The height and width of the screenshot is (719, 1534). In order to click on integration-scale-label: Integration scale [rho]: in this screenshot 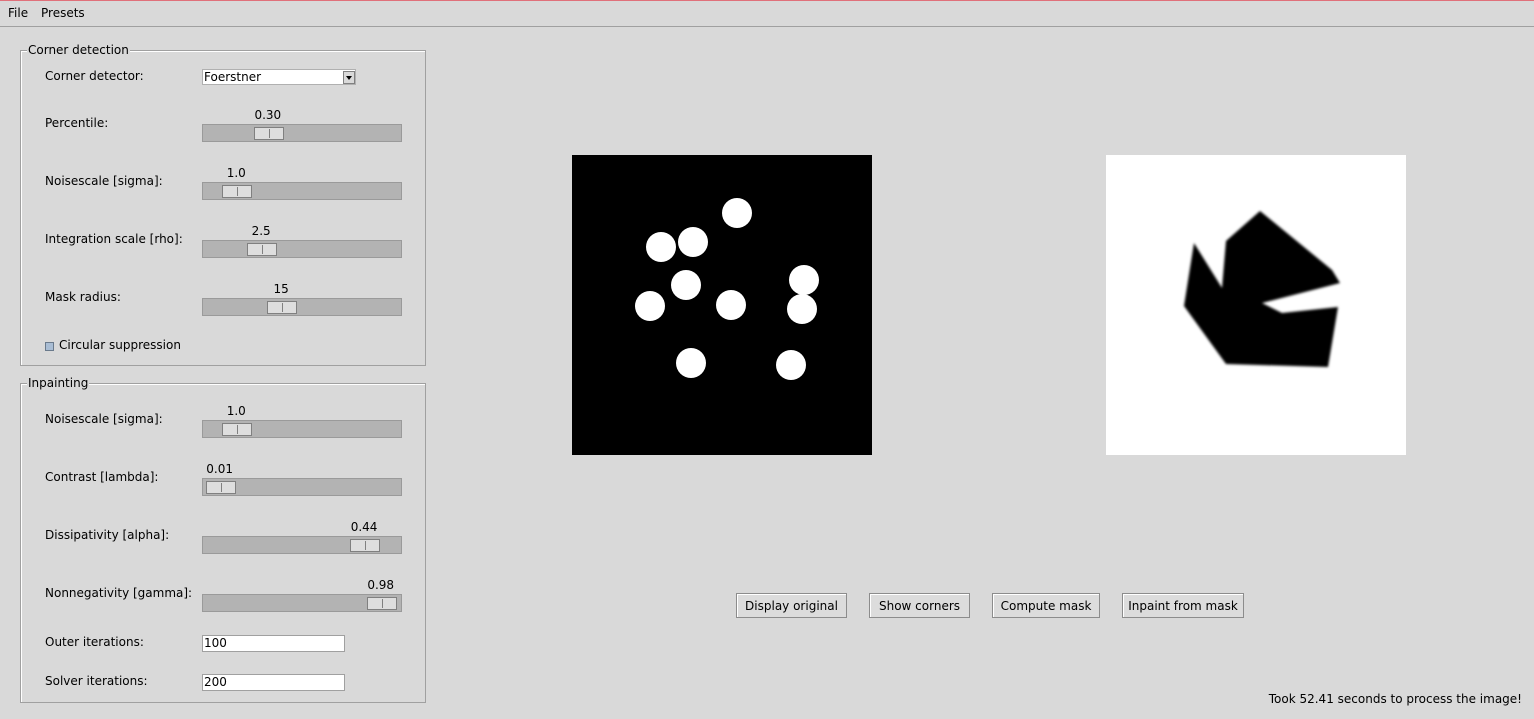, I will do `click(114, 239)`.